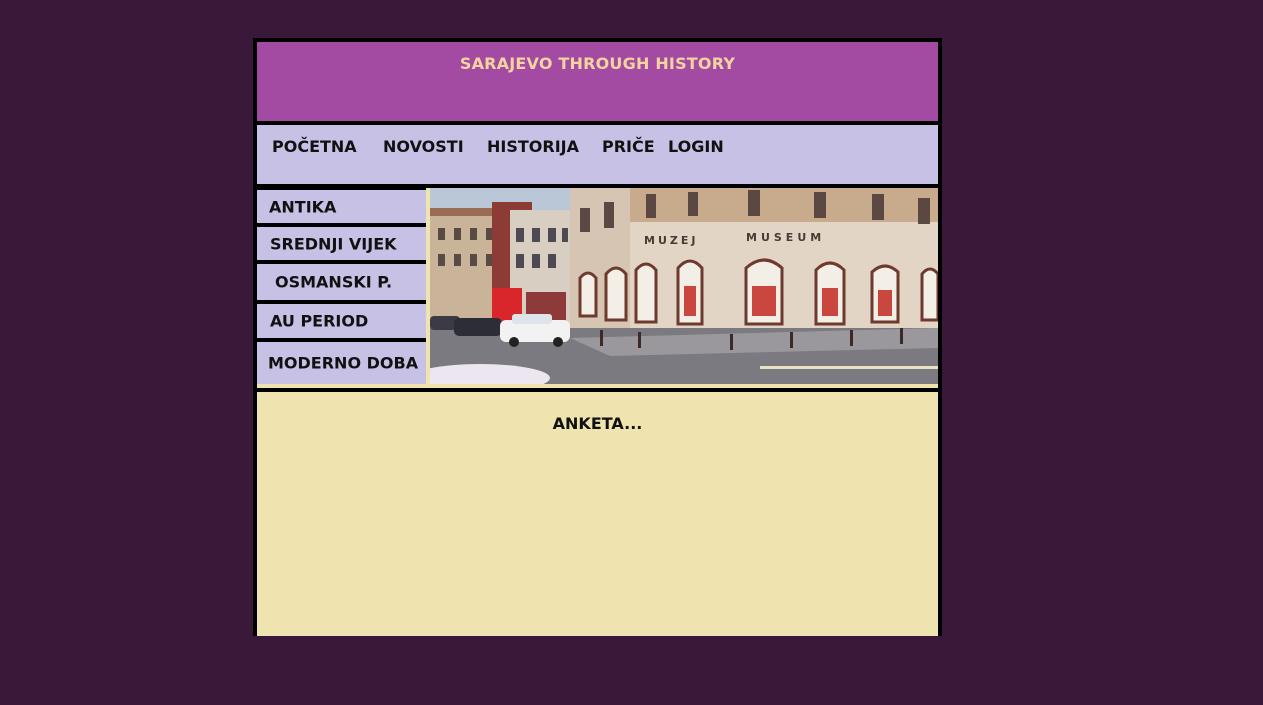  I want to click on museum-photo-illustration: MUZEJ MUSEUM, so click(684, 286).